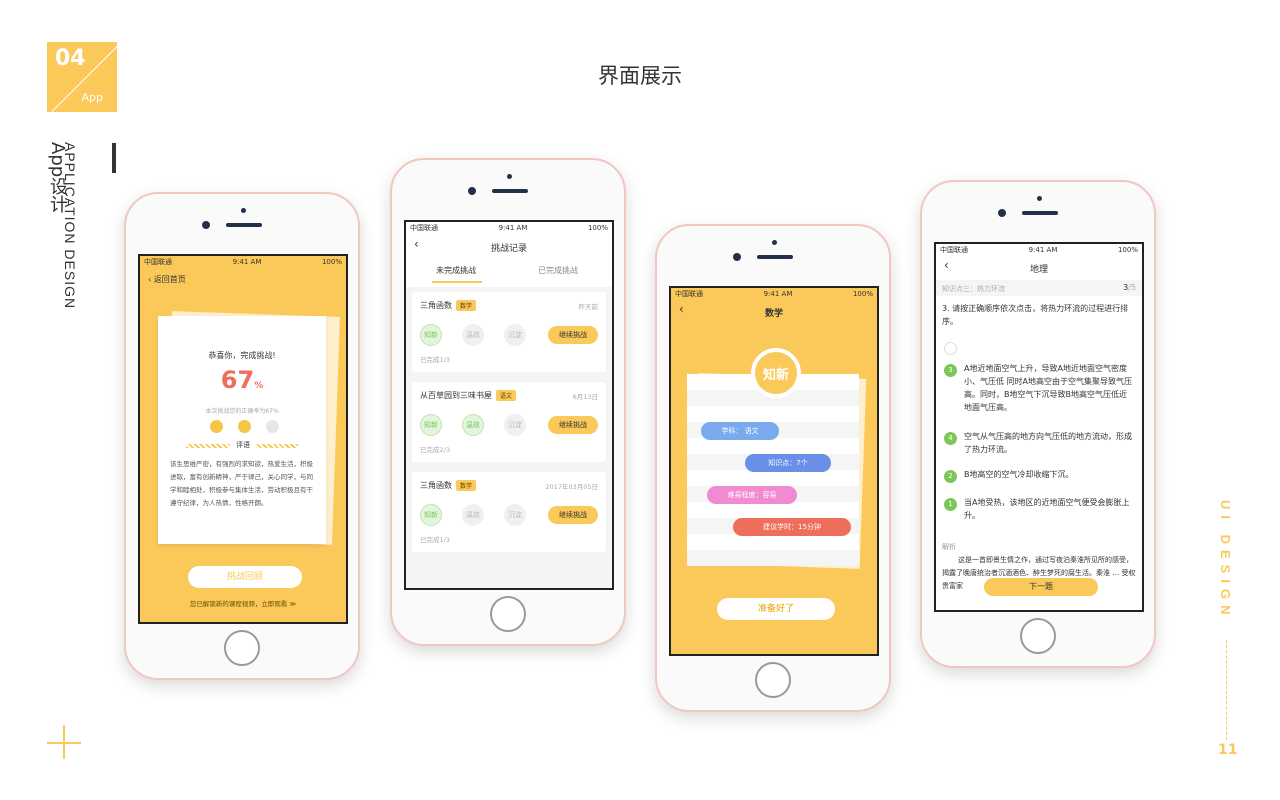  Describe the element at coordinates (468, 395) in the screenshot. I see `record-title: 从百草园到三味书屋 语文` at that location.